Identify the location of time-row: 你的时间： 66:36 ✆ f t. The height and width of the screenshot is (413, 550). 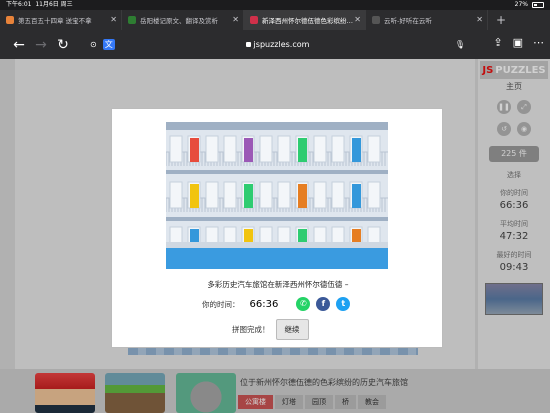
(276, 304).